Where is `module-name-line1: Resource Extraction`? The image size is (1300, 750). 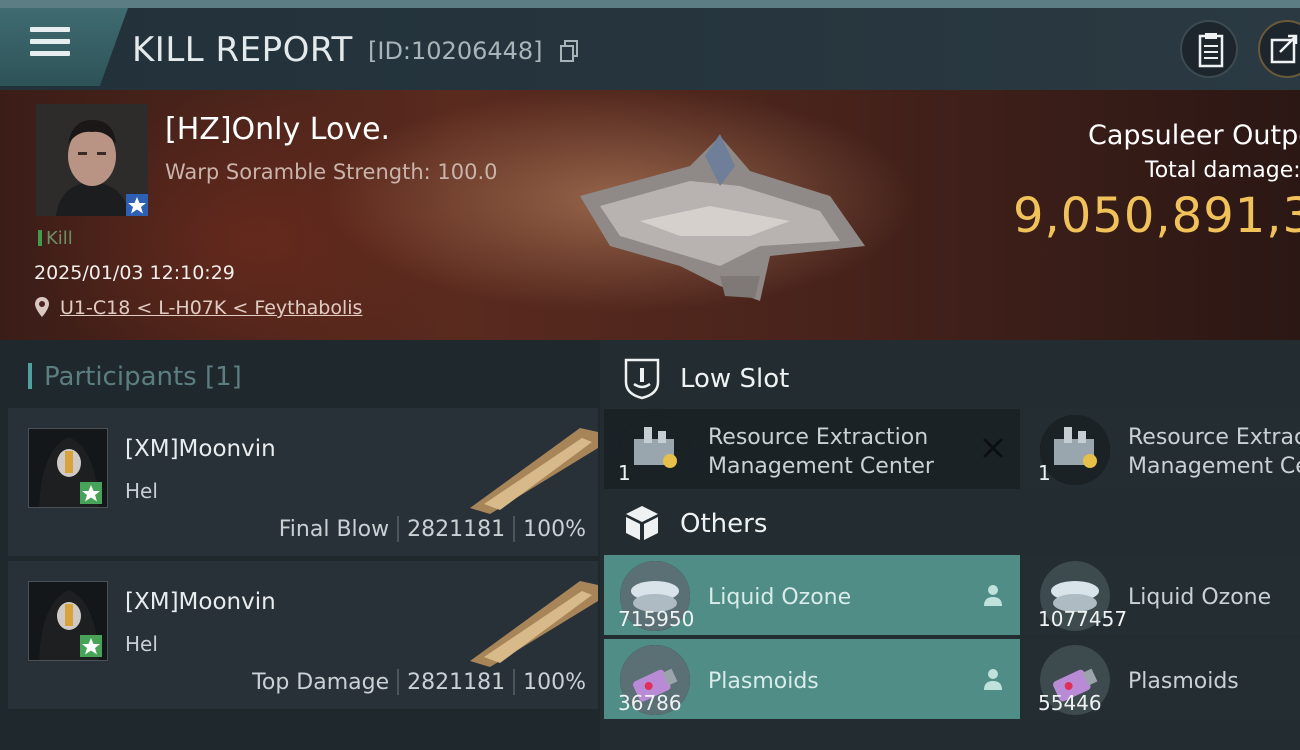 module-name-line1: Resource Extraction is located at coordinates (818, 437).